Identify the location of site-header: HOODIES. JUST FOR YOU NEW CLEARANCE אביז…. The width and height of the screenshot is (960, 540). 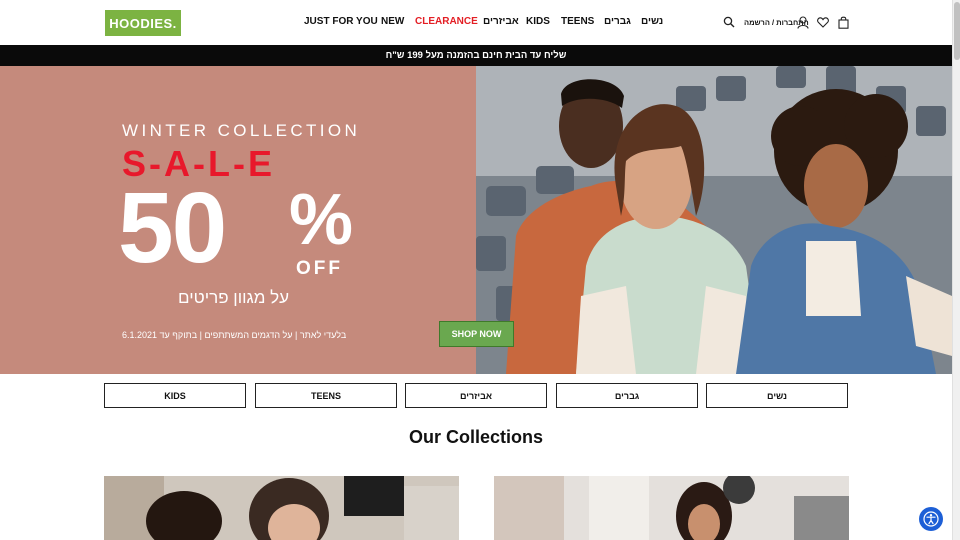
(476, 22).